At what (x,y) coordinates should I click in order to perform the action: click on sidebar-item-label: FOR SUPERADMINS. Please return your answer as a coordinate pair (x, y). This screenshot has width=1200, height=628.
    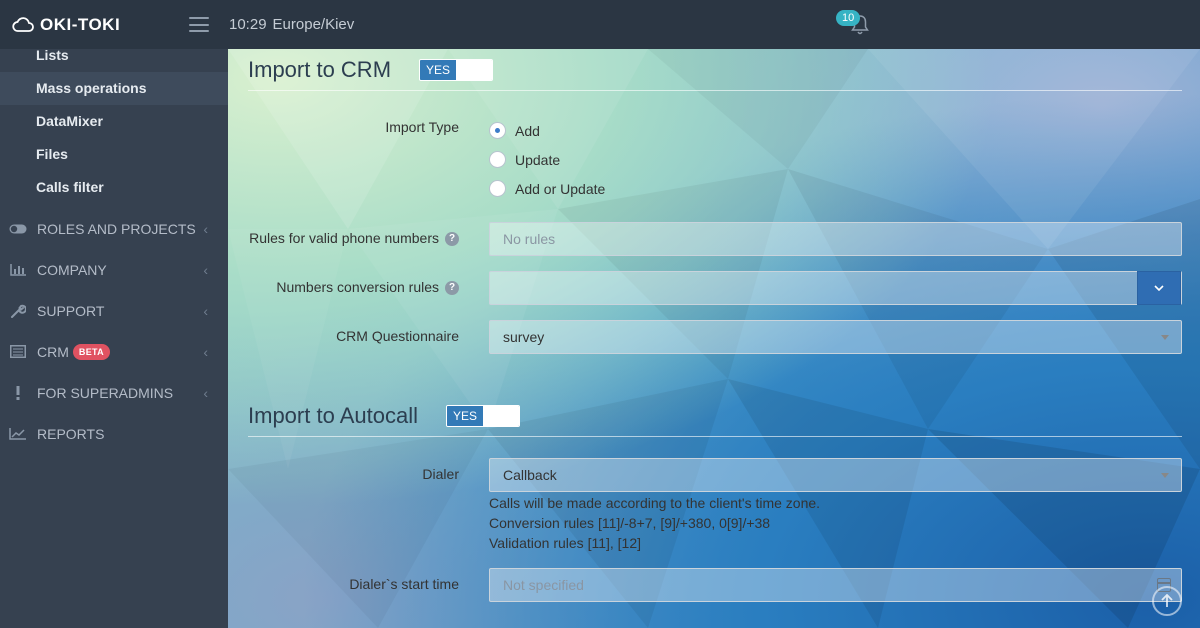
    Looking at the image, I should click on (105, 392).